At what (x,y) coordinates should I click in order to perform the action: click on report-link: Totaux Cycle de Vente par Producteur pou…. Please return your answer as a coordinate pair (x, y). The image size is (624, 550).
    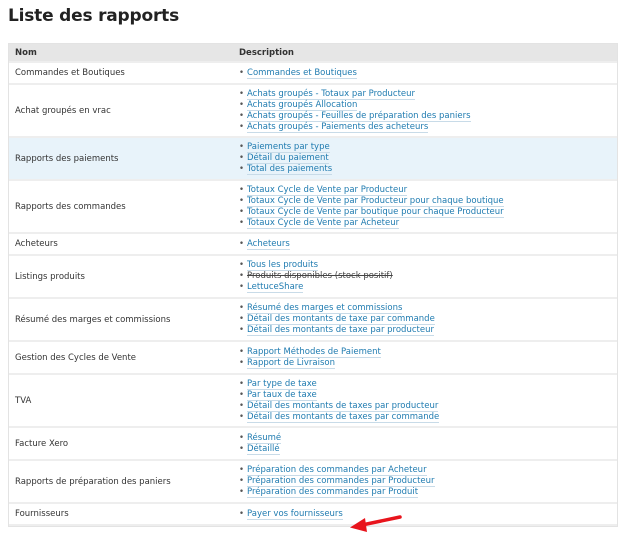
    Looking at the image, I should click on (375, 201).